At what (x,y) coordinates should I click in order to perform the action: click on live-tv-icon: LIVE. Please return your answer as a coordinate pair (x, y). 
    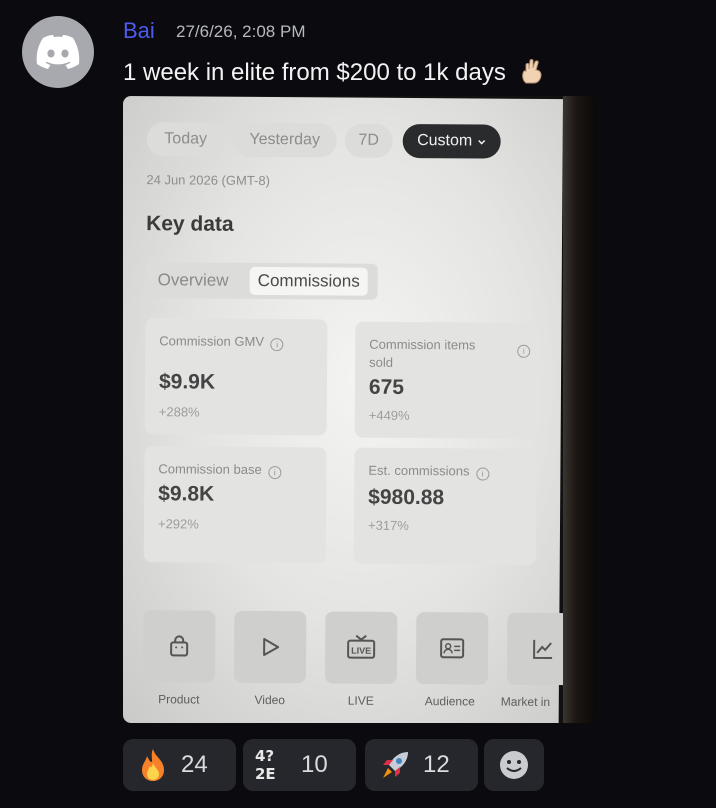
    Looking at the image, I should click on (361, 646).